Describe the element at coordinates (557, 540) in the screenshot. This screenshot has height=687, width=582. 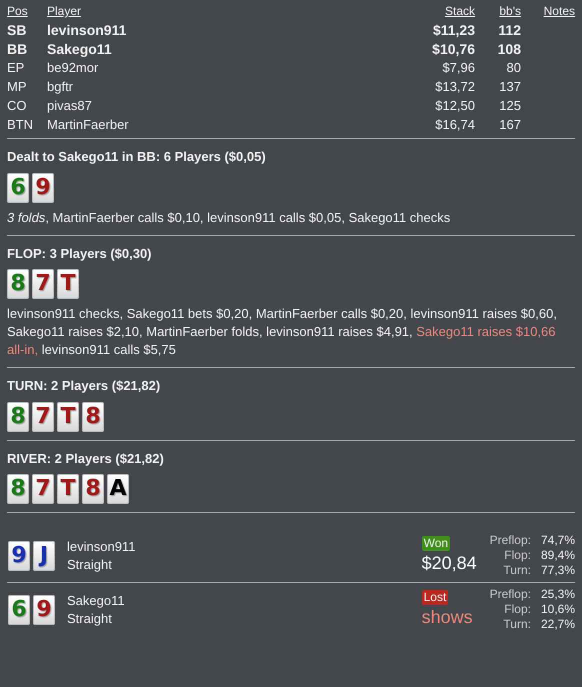
I see `equity-value: 74,7%` at that location.